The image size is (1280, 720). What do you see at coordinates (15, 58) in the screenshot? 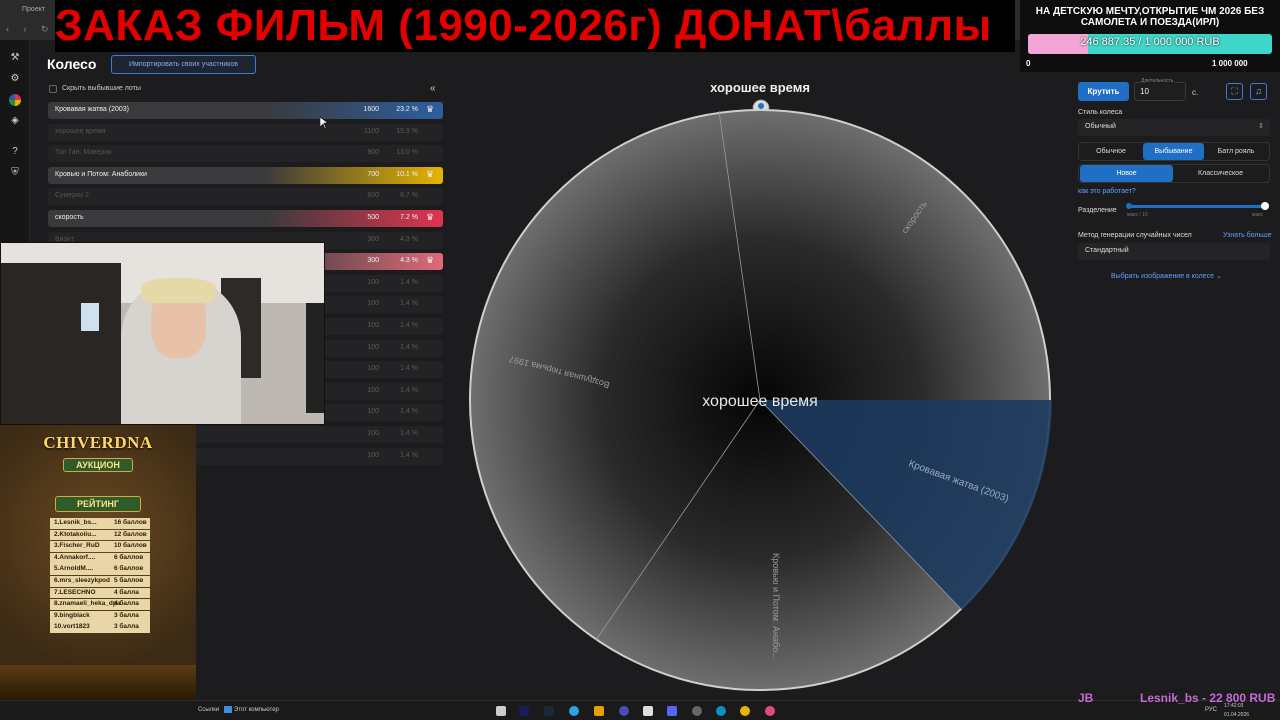
I see `hammer-icon: ⚒` at bounding box center [15, 58].